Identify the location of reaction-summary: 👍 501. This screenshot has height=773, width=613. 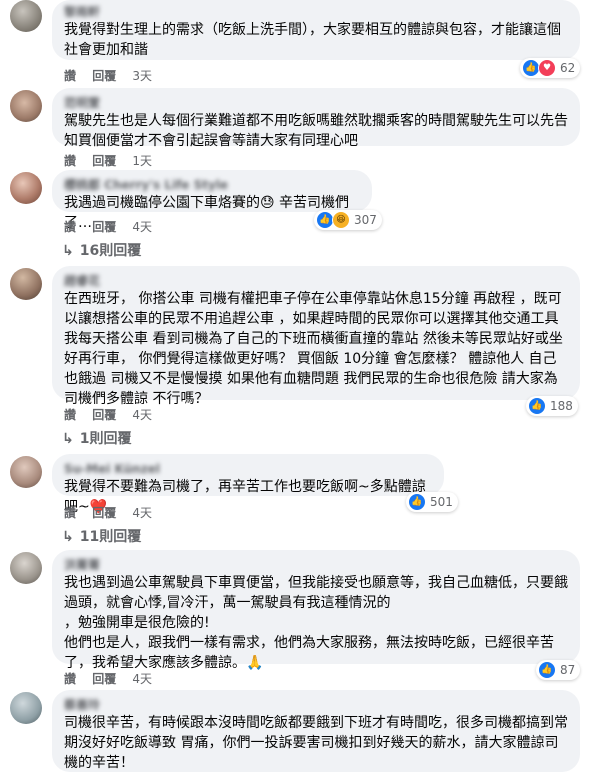
(432, 502).